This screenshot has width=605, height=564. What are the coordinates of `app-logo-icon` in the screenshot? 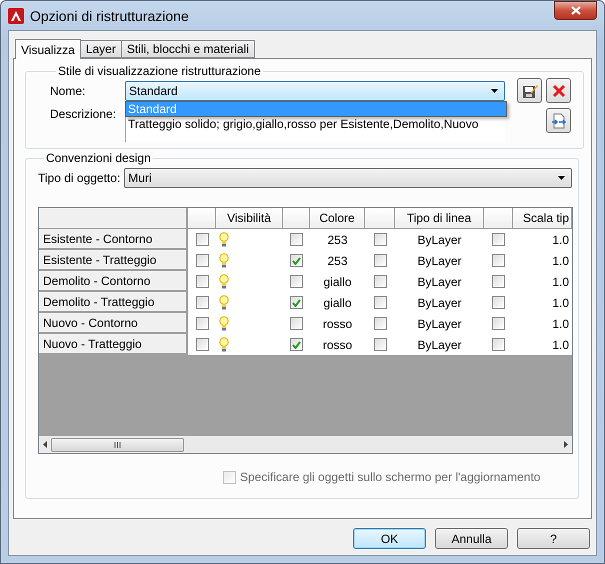 It's located at (16, 16).